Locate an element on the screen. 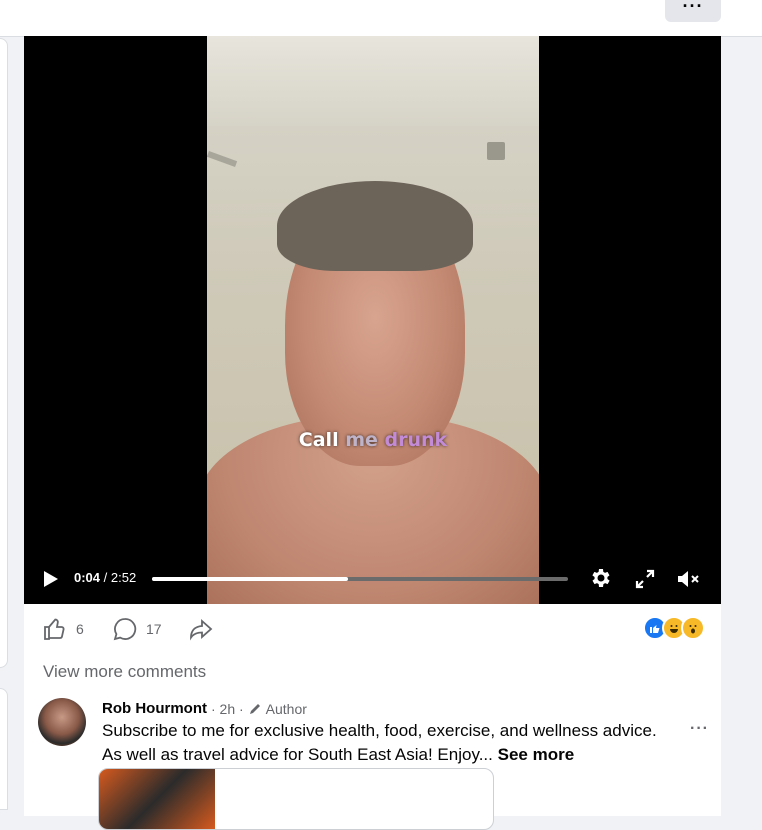 This screenshot has height=830, width=762. video-controls: 0:04 / 2:52 is located at coordinates (372, 579).